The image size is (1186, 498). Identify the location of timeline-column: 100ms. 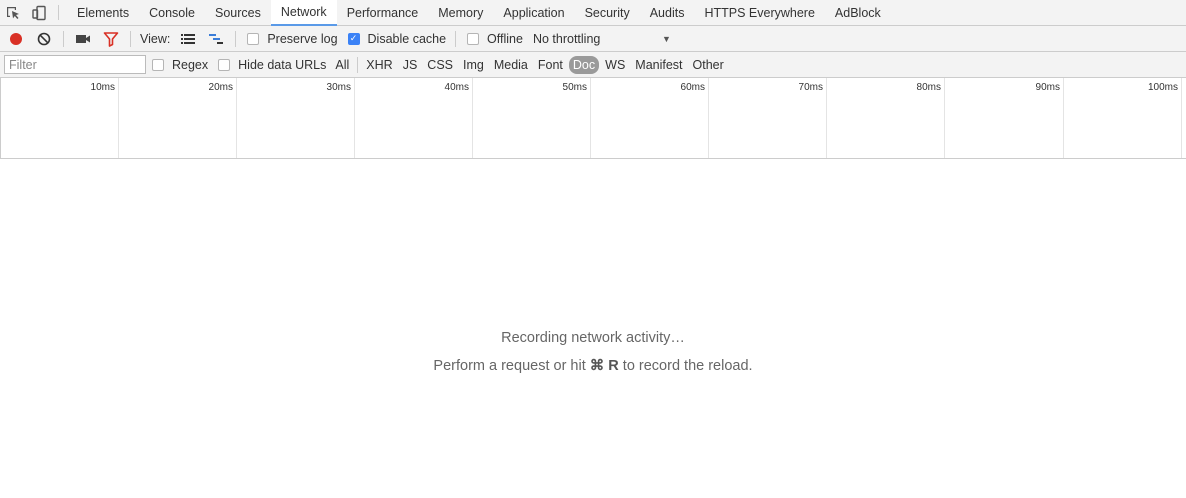
(1123, 118).